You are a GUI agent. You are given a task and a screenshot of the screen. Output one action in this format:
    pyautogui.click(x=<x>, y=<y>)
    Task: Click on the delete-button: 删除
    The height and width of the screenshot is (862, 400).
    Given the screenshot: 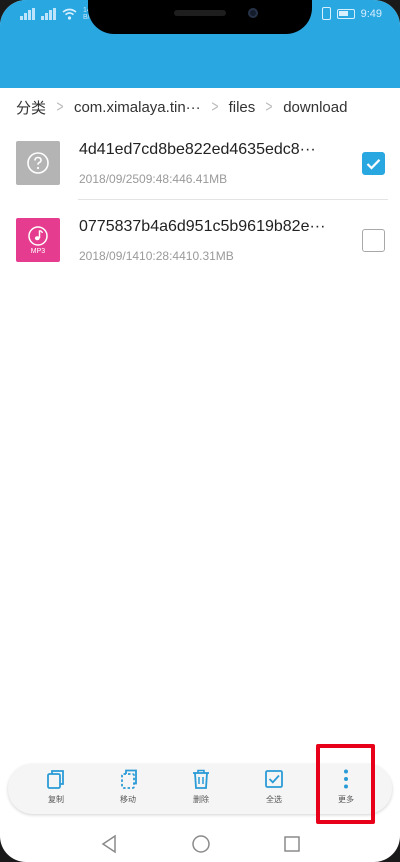 What is the action you would take?
    pyautogui.click(x=201, y=790)
    